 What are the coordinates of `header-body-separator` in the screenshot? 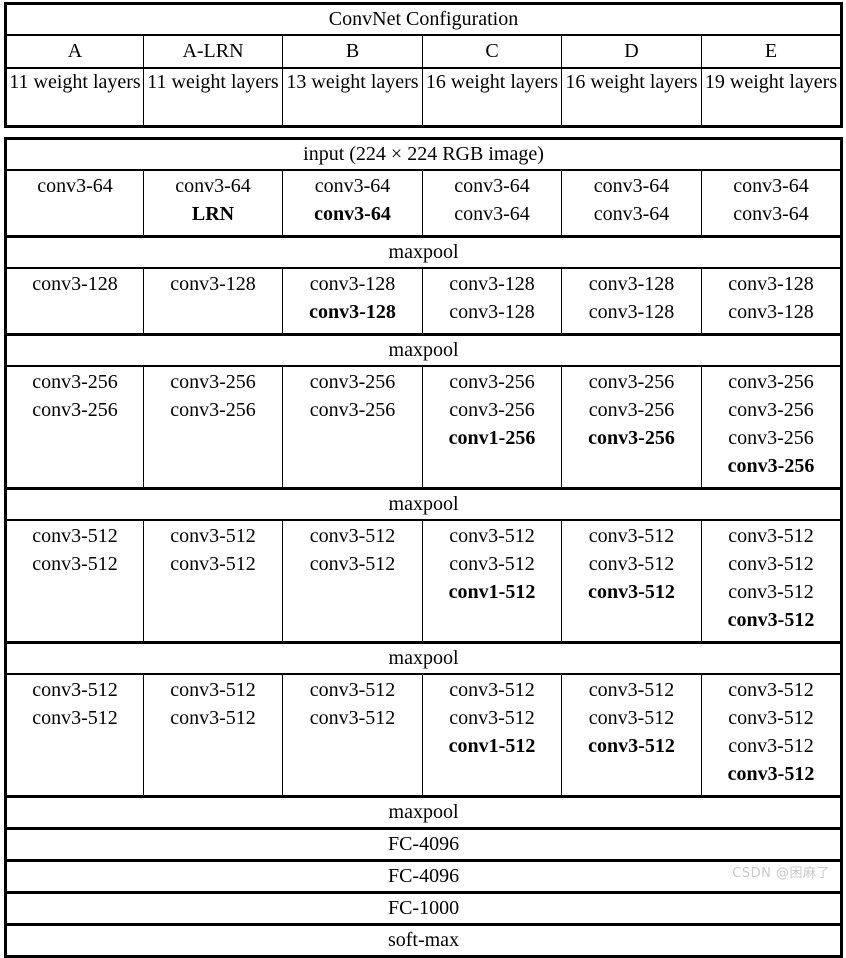 It's located at (423, 132).